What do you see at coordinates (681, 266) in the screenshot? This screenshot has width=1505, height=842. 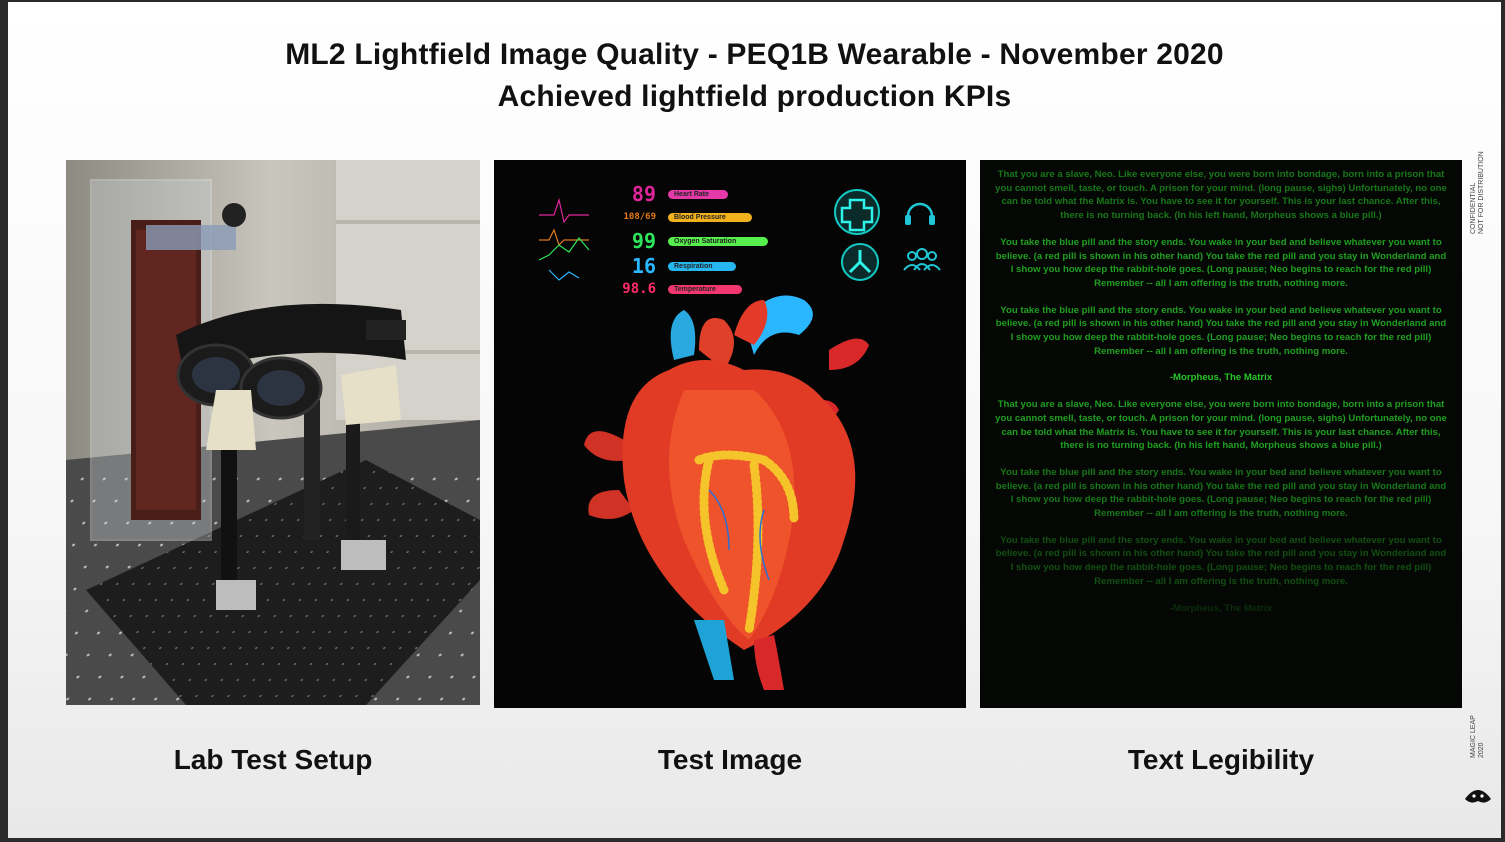 I see `vital-respiration: 16 Respiration` at bounding box center [681, 266].